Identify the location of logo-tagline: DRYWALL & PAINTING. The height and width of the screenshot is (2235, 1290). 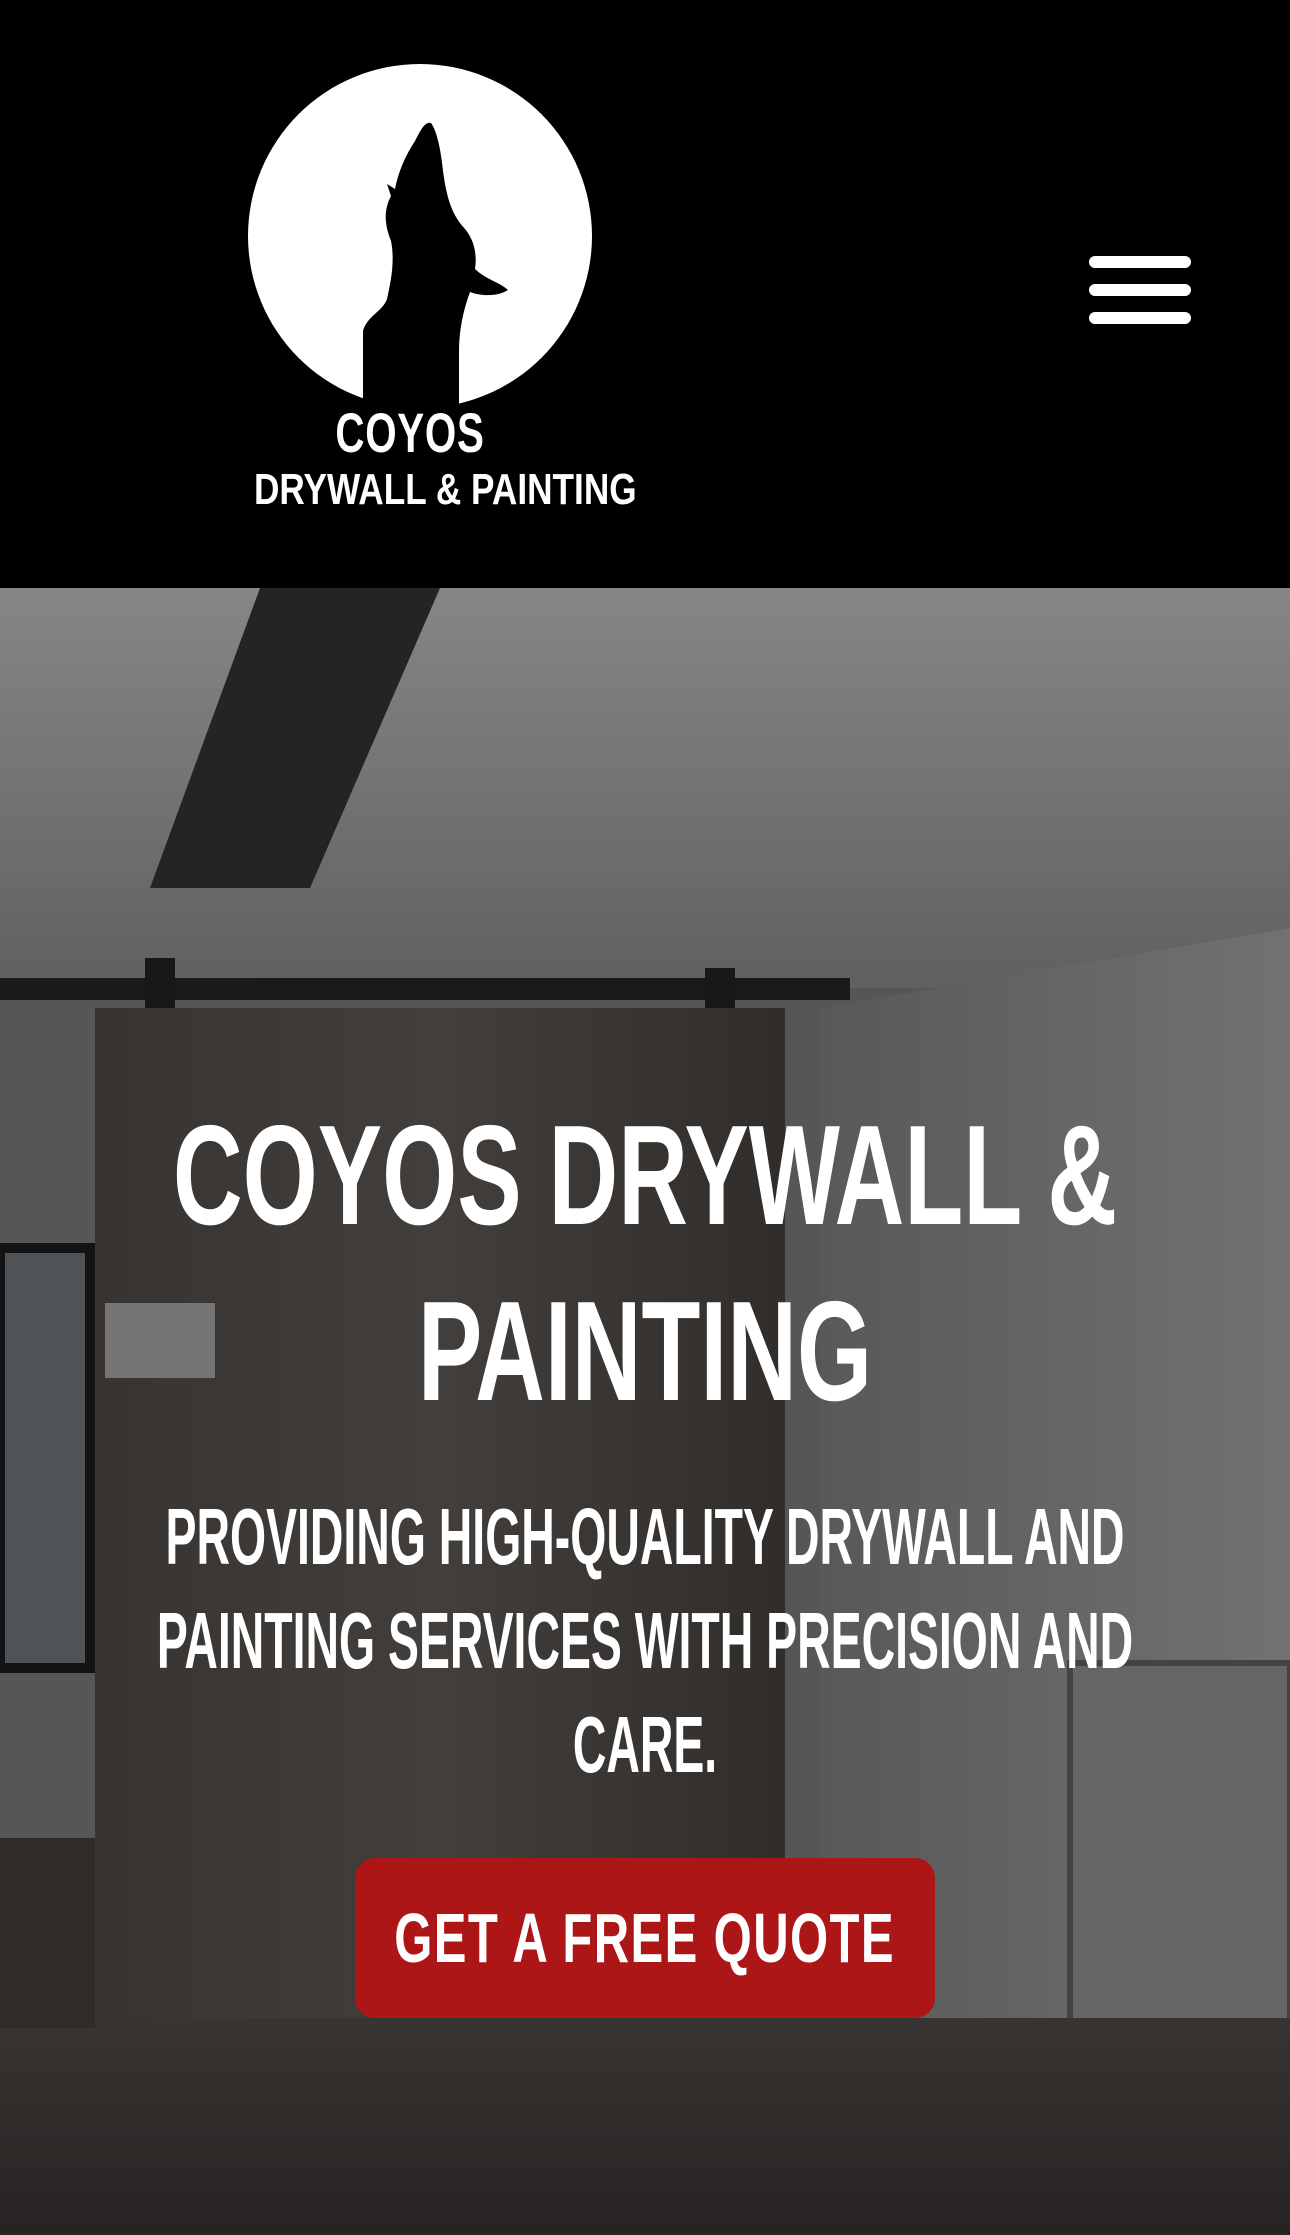
(445, 489).